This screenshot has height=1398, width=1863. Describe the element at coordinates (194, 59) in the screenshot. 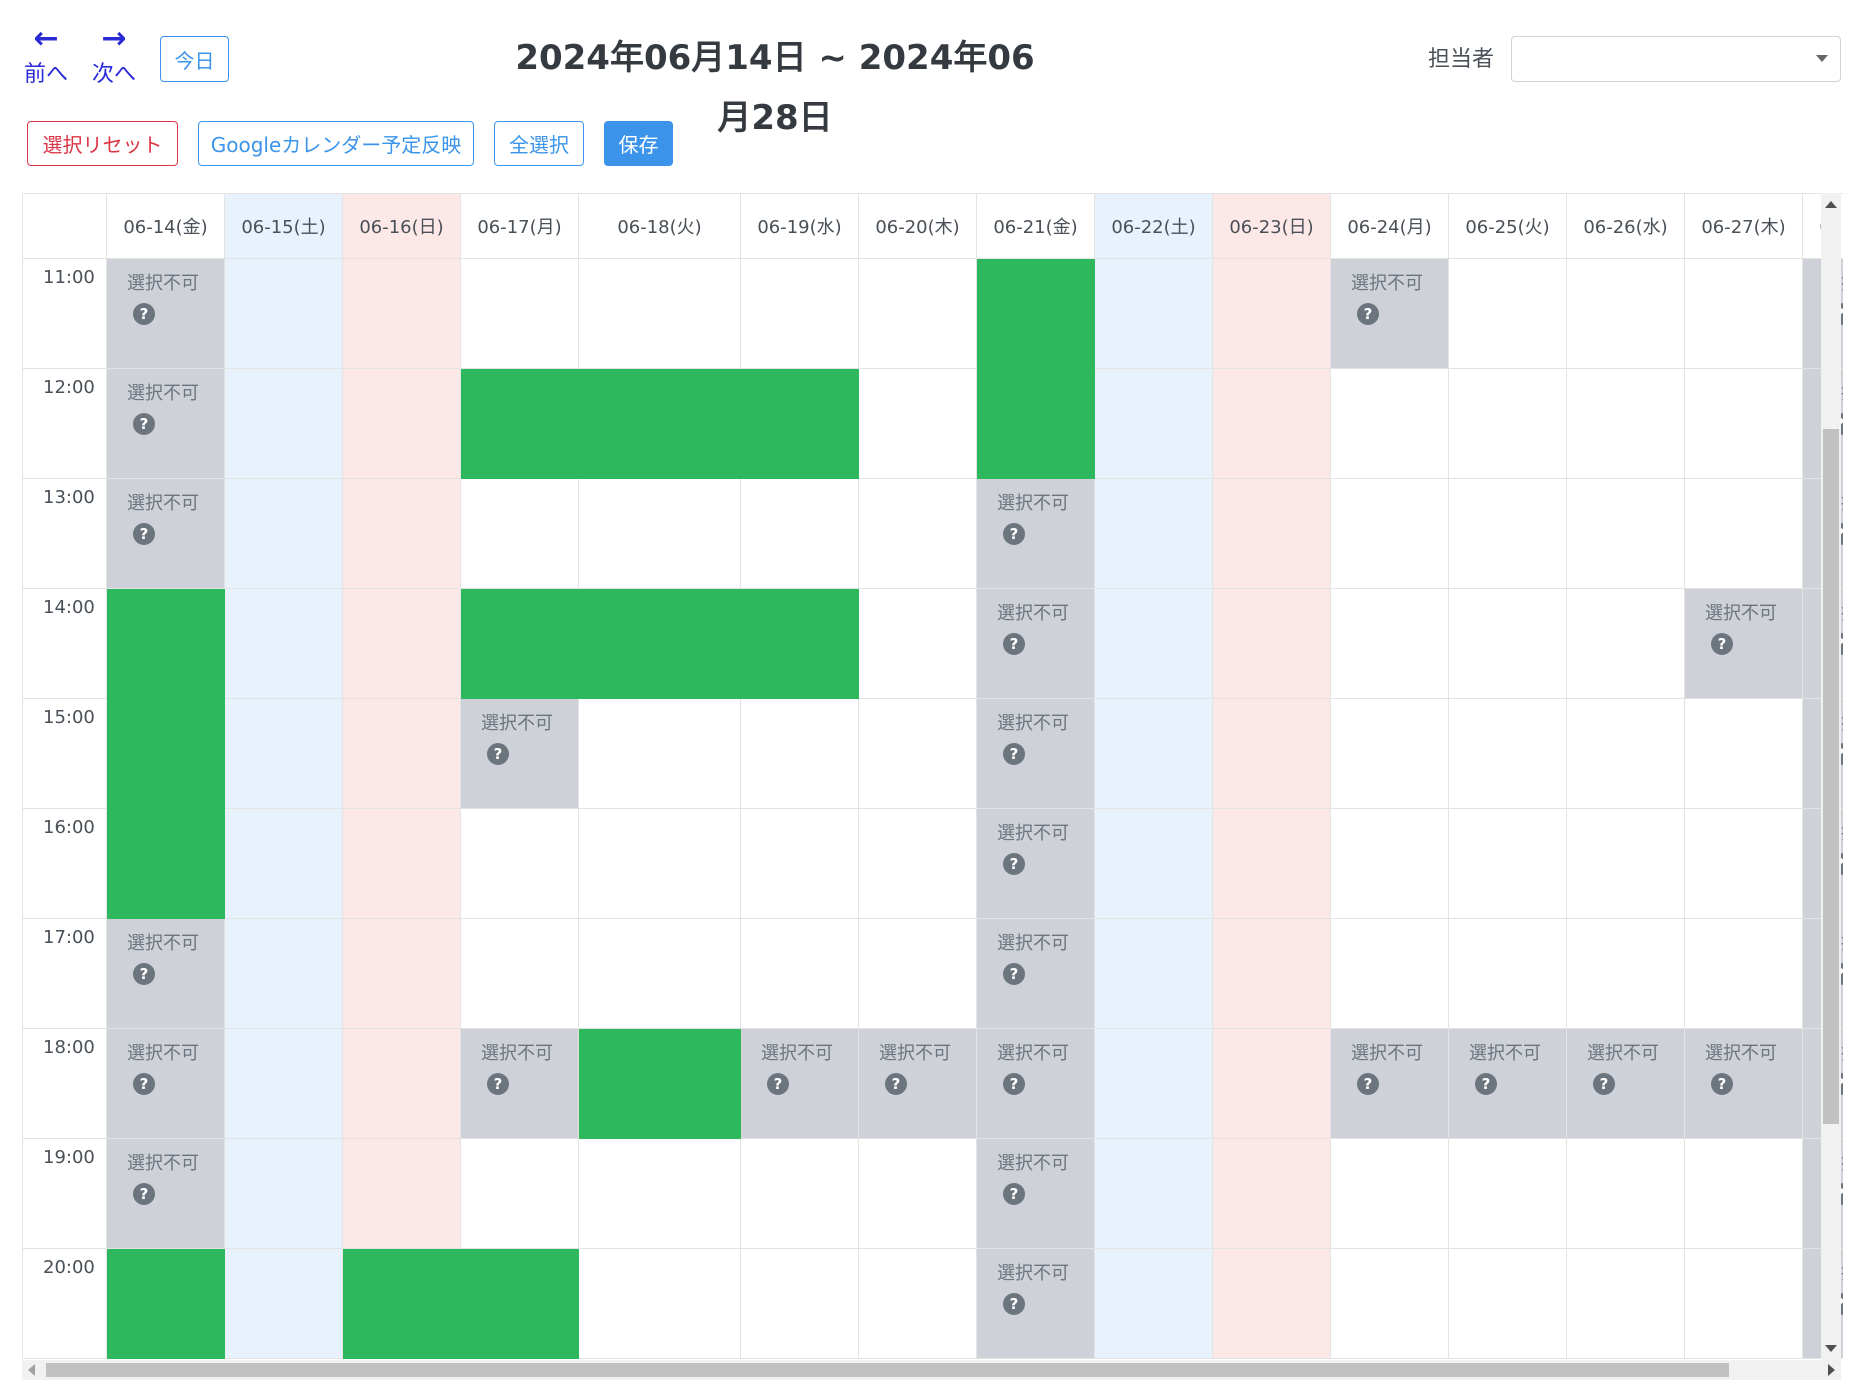

I see `today-button: 今日` at that location.